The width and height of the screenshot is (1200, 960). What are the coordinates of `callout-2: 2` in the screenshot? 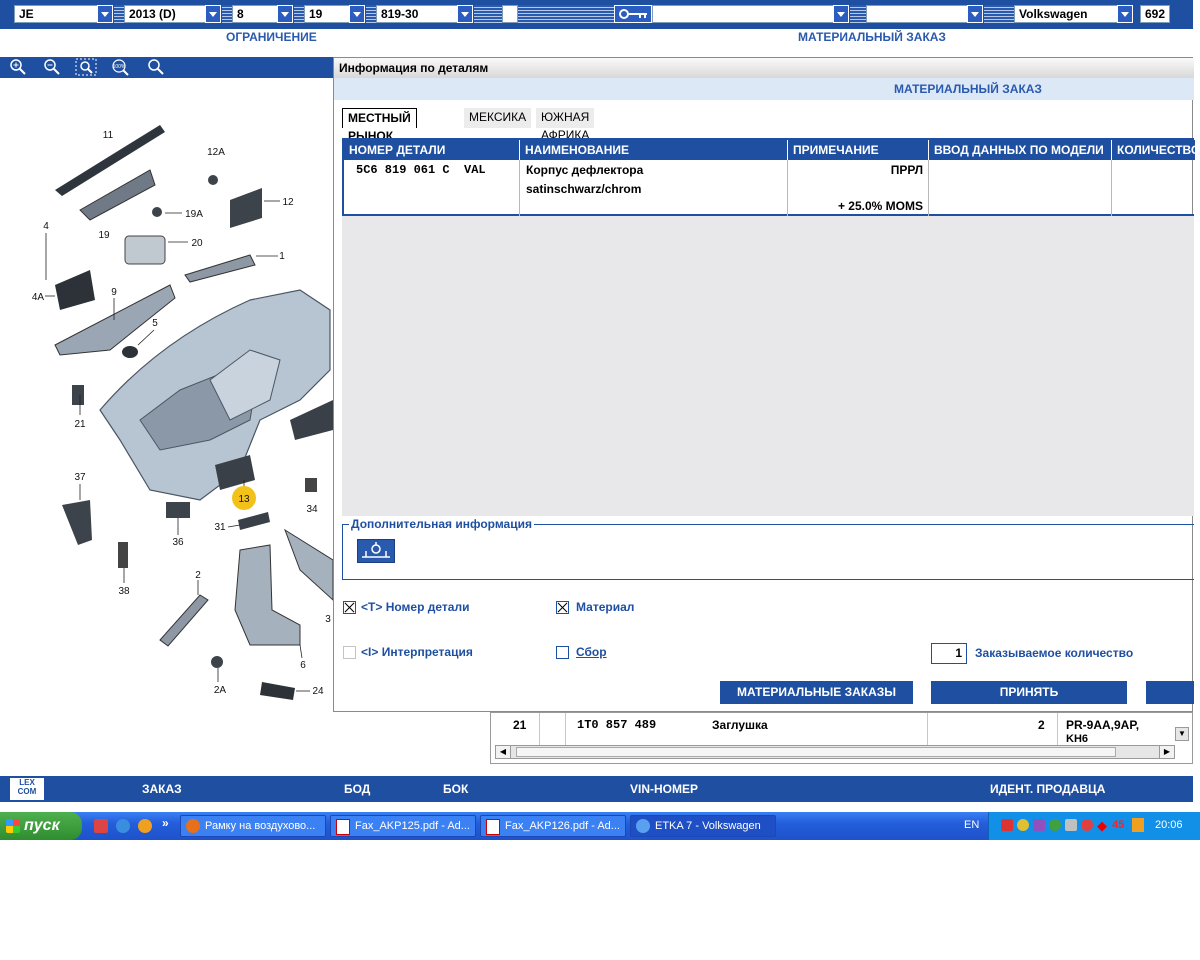 It's located at (198, 575).